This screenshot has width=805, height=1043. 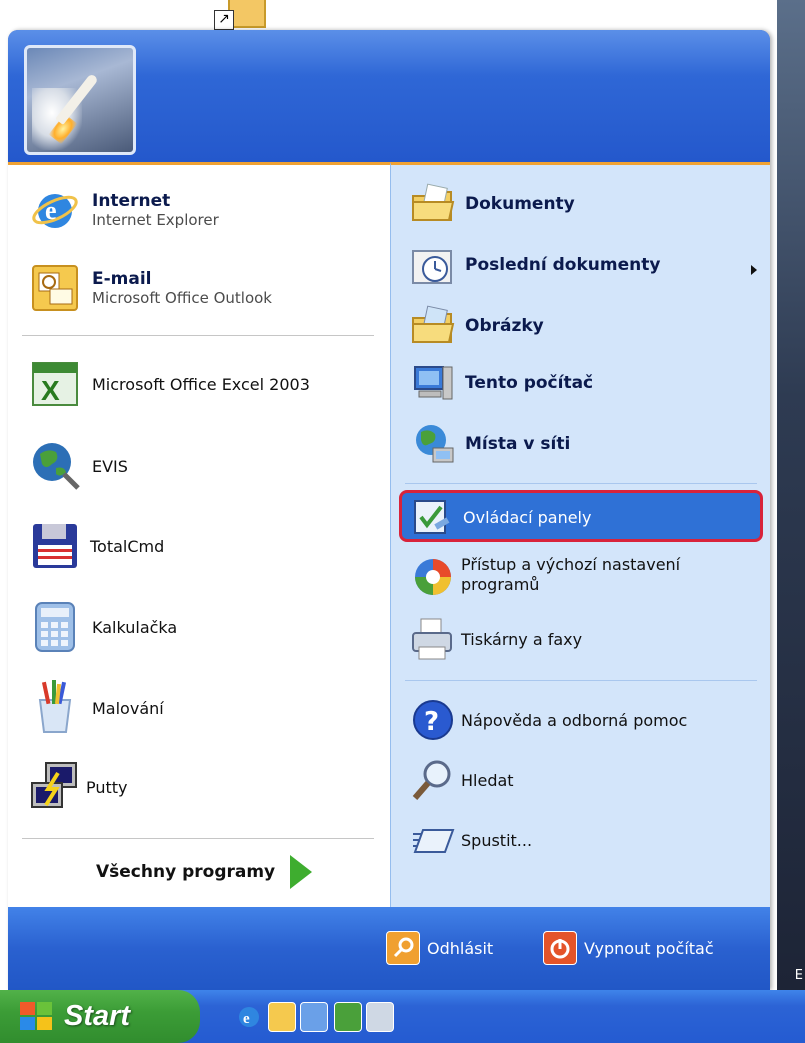 I want to click on recent-evis: EVIS, so click(x=79, y=466).